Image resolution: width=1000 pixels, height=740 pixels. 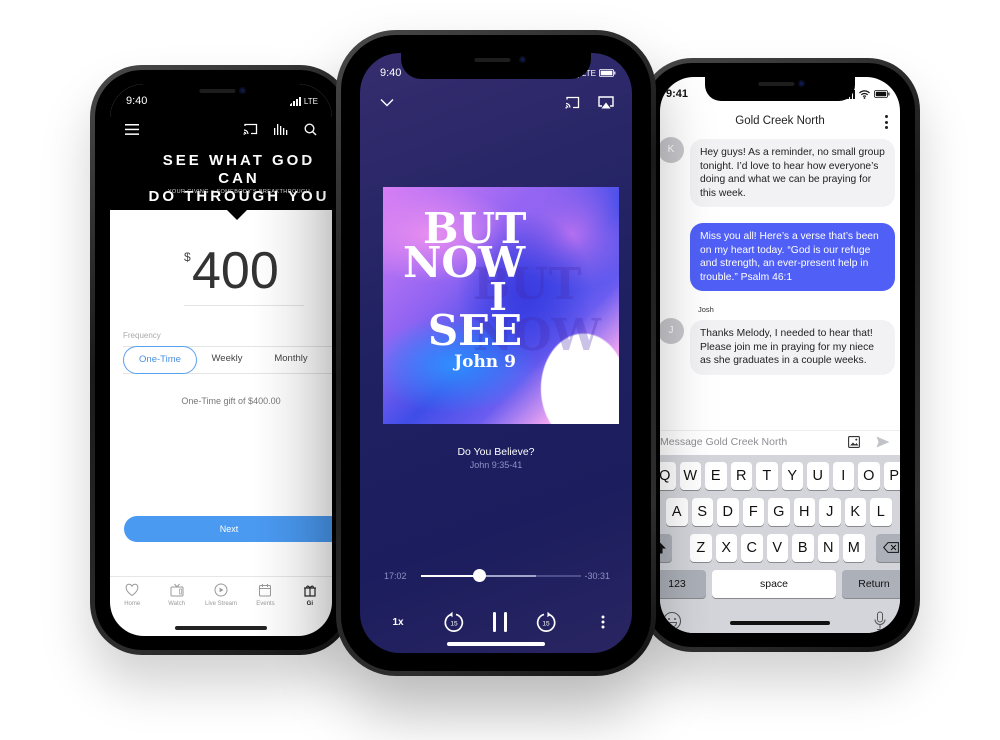 I want to click on key: S, so click(x=702, y=512).